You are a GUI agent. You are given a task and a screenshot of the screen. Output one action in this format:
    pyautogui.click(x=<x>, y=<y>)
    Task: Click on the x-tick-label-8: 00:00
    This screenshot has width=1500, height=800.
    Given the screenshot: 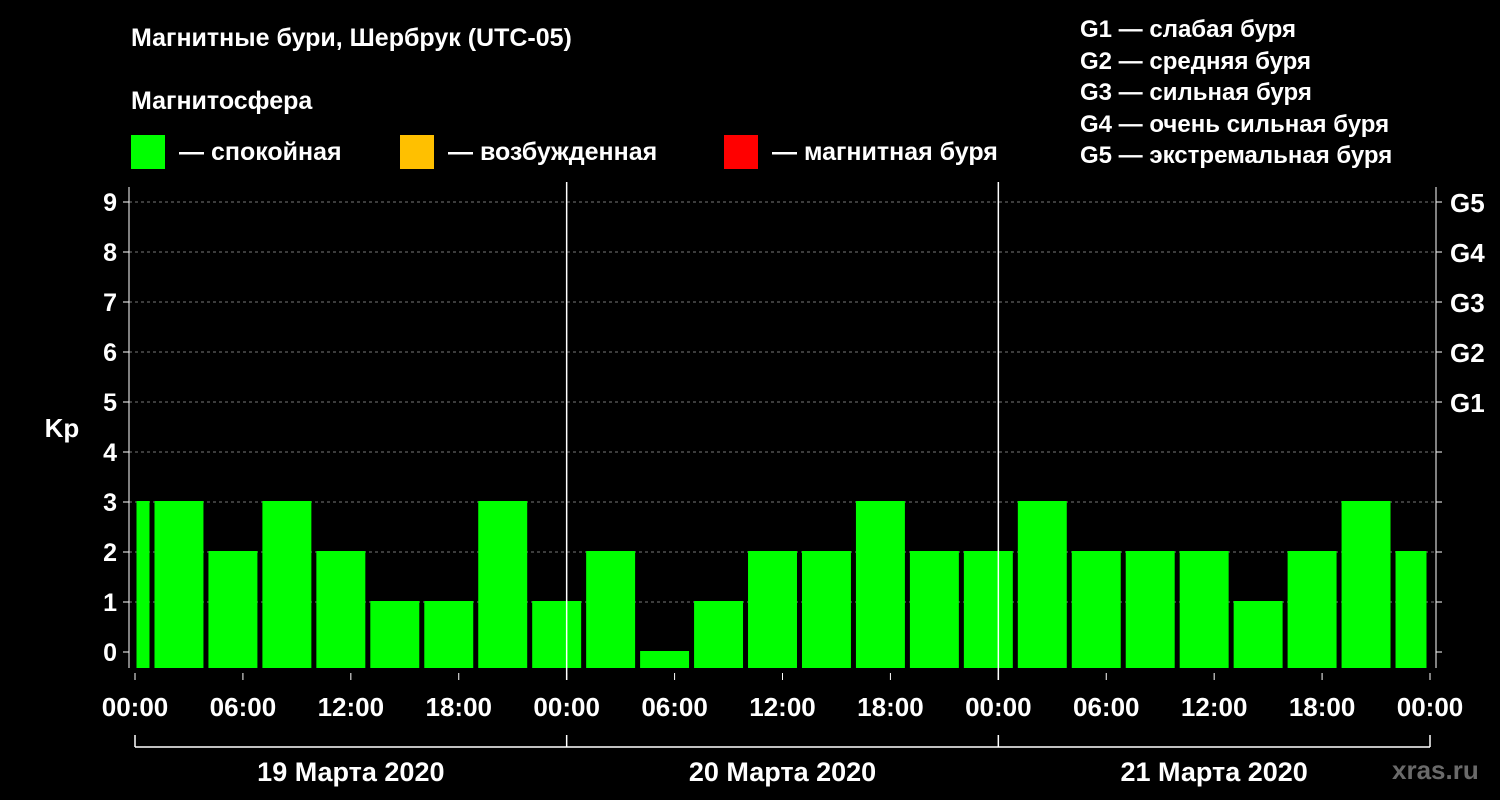 What is the action you would take?
    pyautogui.click(x=998, y=707)
    